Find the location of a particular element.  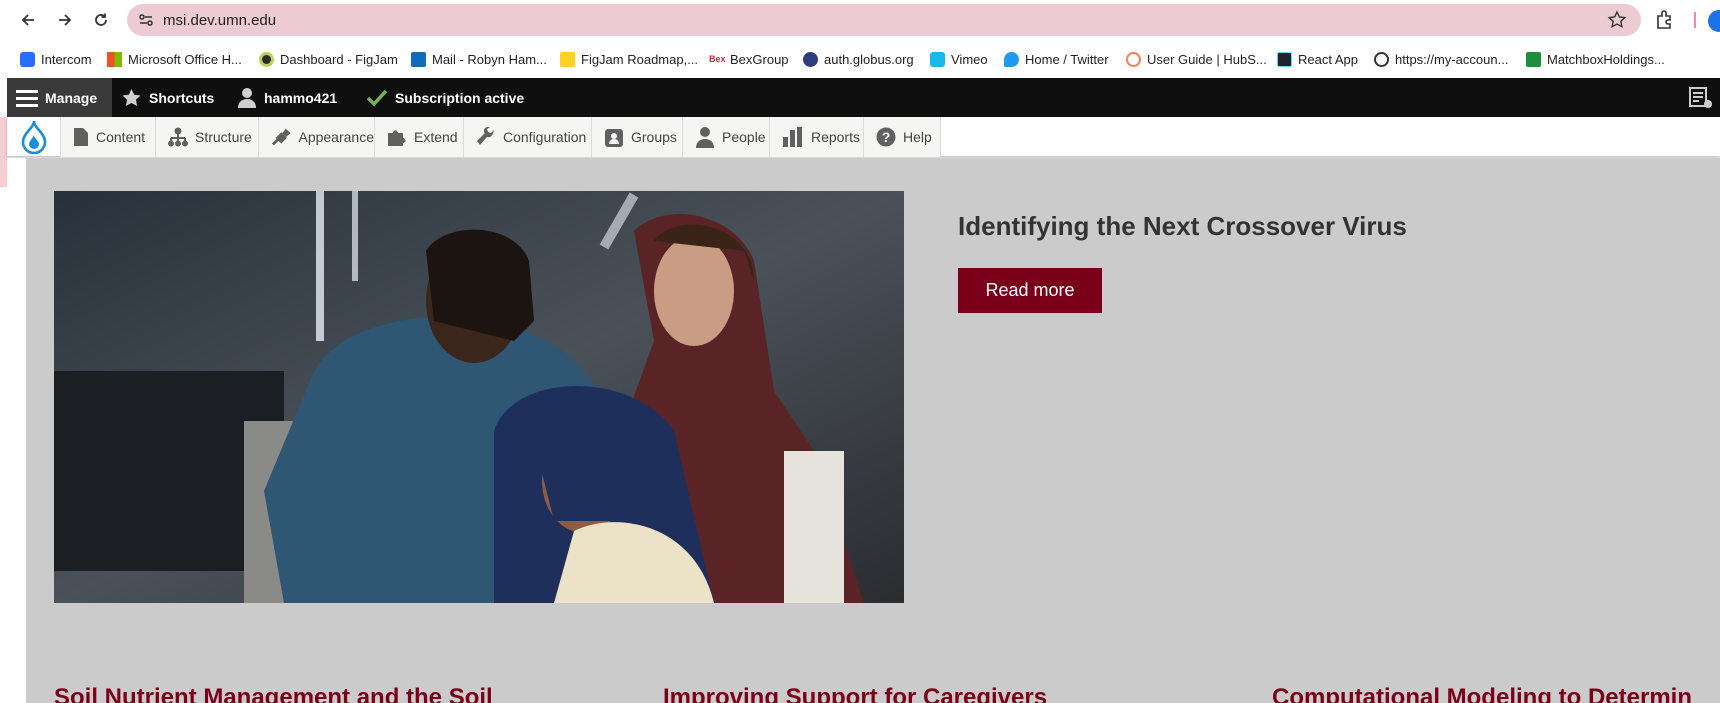

bookmark-dashboard-figjam: Dashboard - FigJam is located at coordinates (328, 59).